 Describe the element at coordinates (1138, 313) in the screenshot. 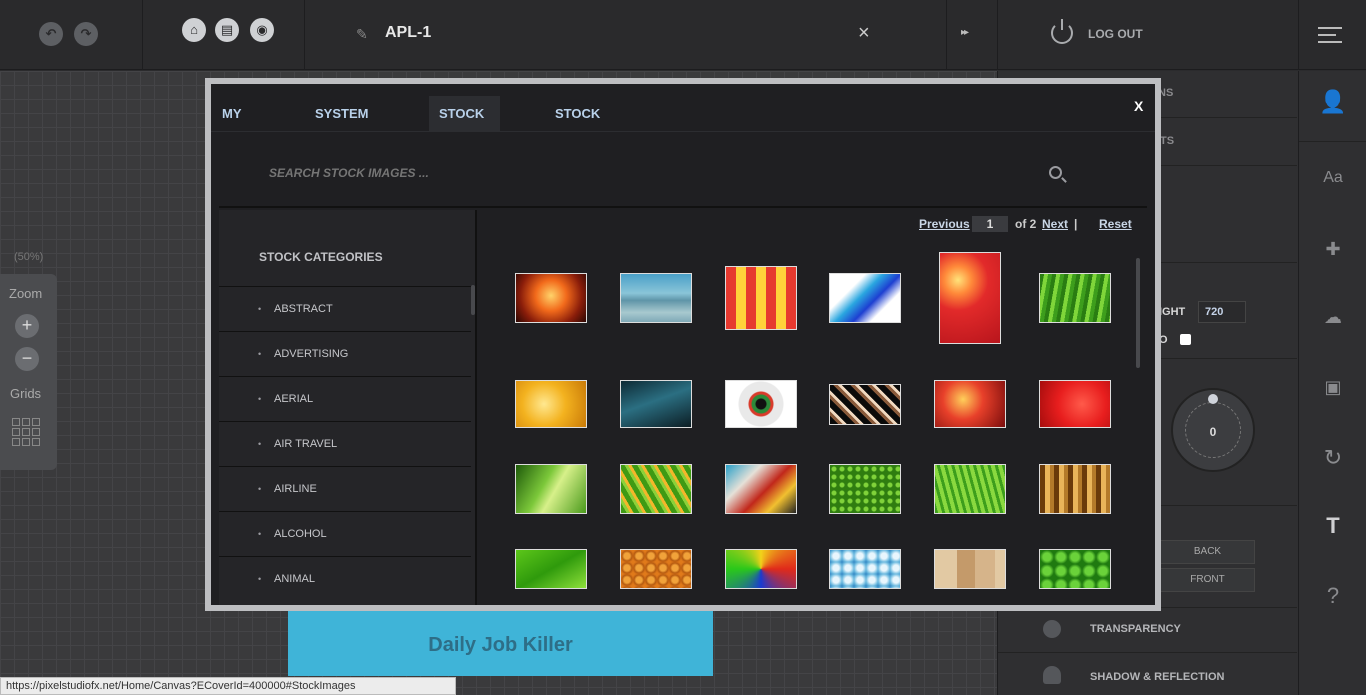

I see `gallery-scrollbar` at that location.